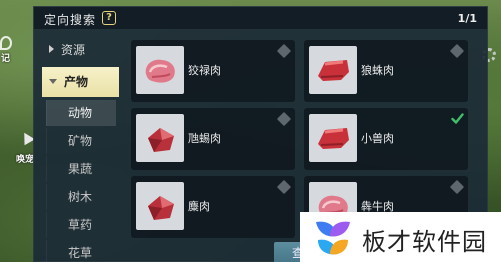 The image size is (501, 262). Describe the element at coordinates (76, 82) in the screenshot. I see `category-label: 产物` at that location.